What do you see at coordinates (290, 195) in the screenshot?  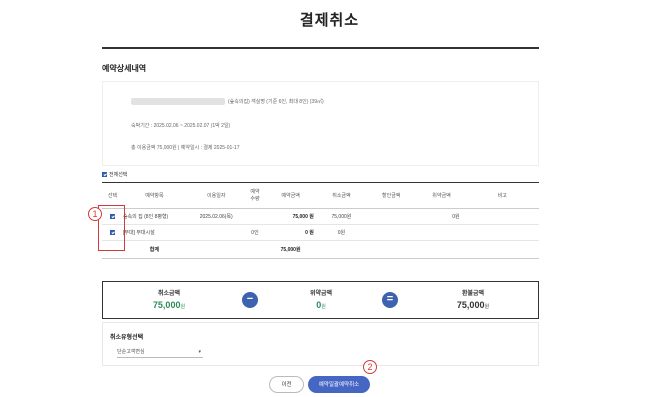 I see `col-header: 예약금액` at bounding box center [290, 195].